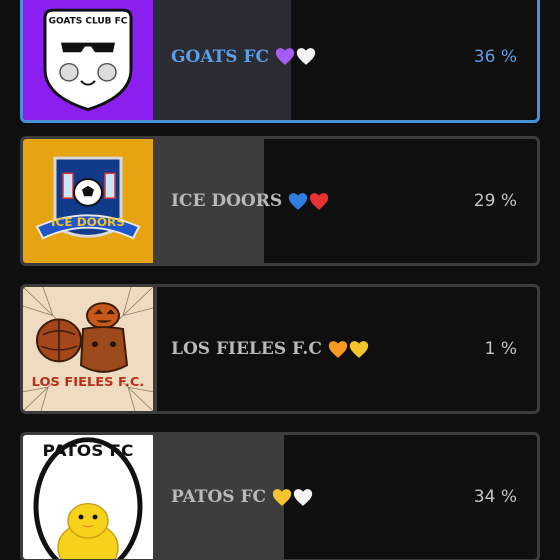  I want to click on percent-label: 36 %, so click(495, 56).